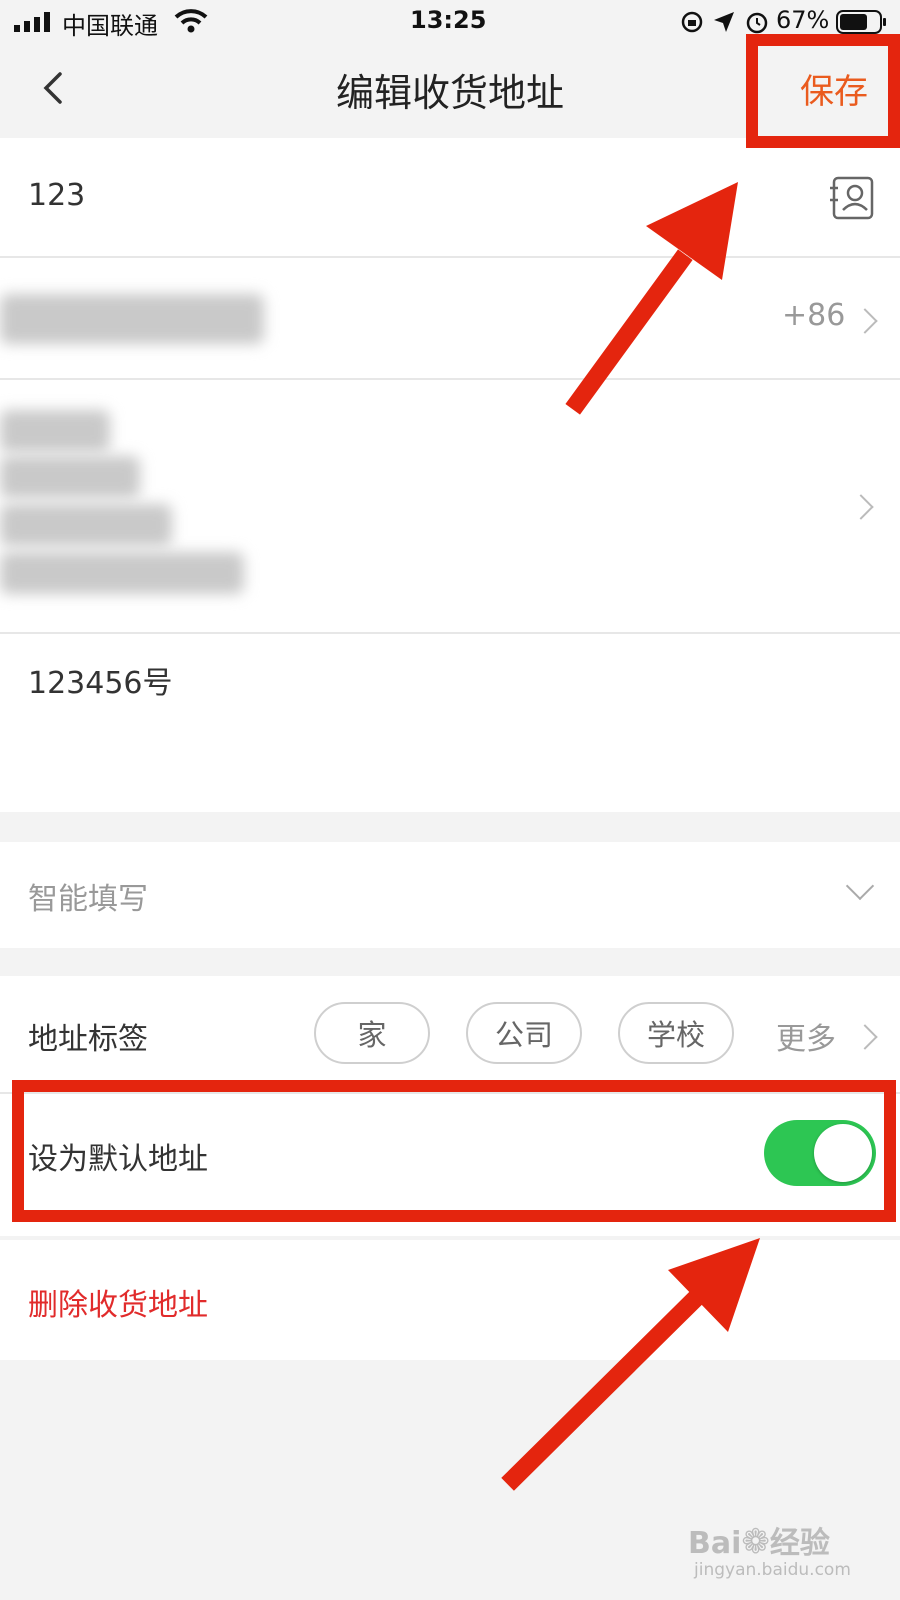 Image resolution: width=900 pixels, height=1600 pixels. Describe the element at coordinates (759, 1542) in the screenshot. I see `baidu-logo: Bai❁经验` at that location.